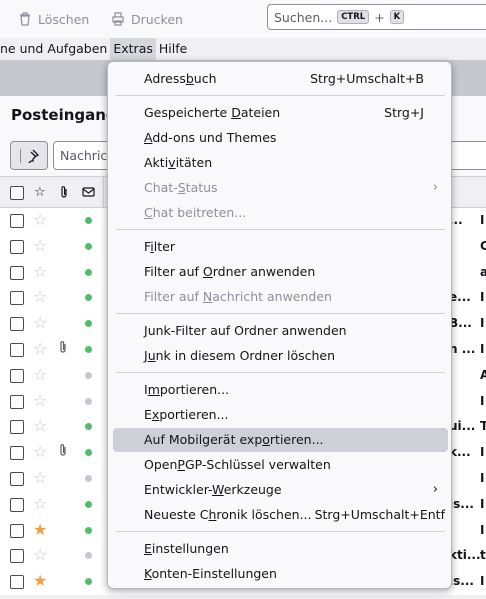 This screenshot has height=599, width=486. Describe the element at coordinates (147, 19) in the screenshot. I see `print-button: Drucken` at that location.